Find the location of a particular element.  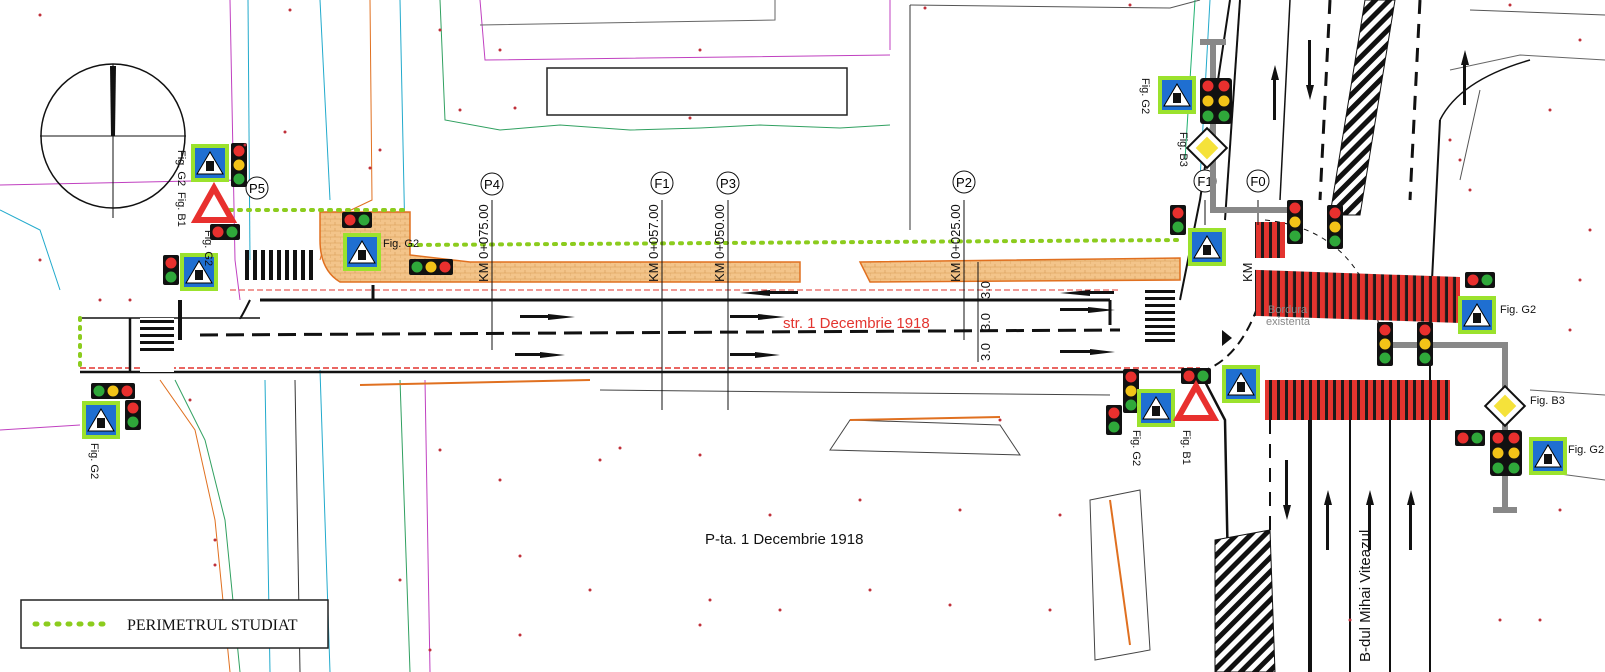

svg-text: P4 is located at coordinates (492, 184).